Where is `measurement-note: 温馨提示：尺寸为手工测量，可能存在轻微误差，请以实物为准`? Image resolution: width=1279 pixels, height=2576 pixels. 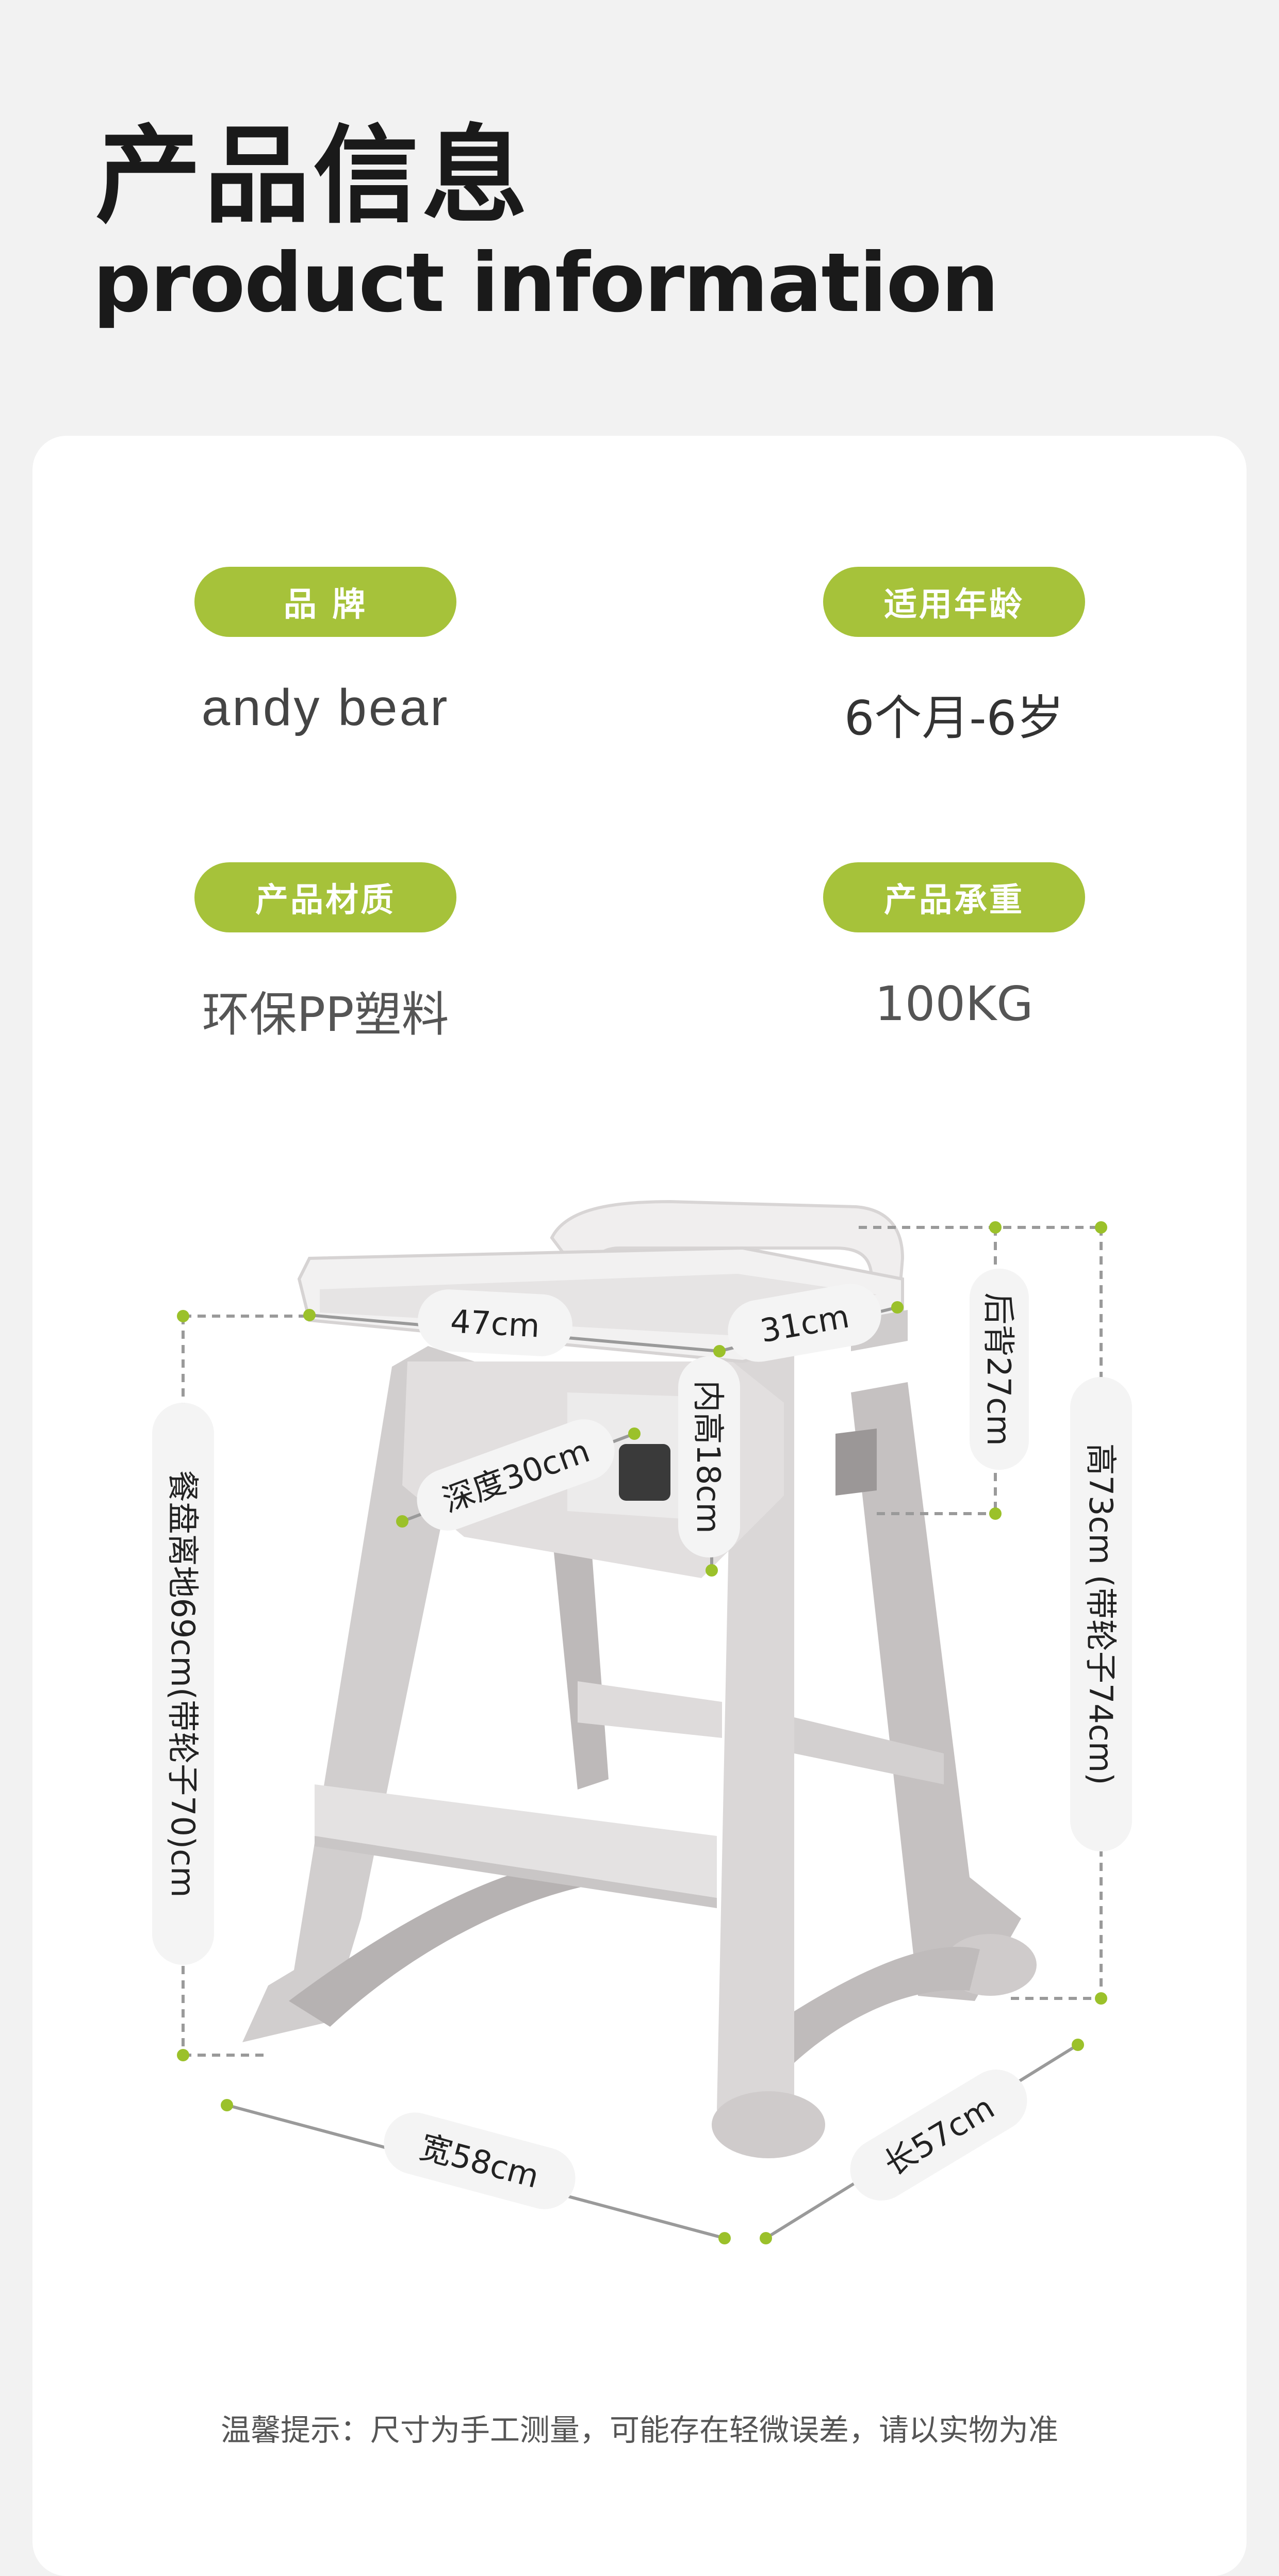
measurement-note: 温馨提示：尺寸为手工测量，可能存在轻微误差，请以实物为准 is located at coordinates (639, 2430).